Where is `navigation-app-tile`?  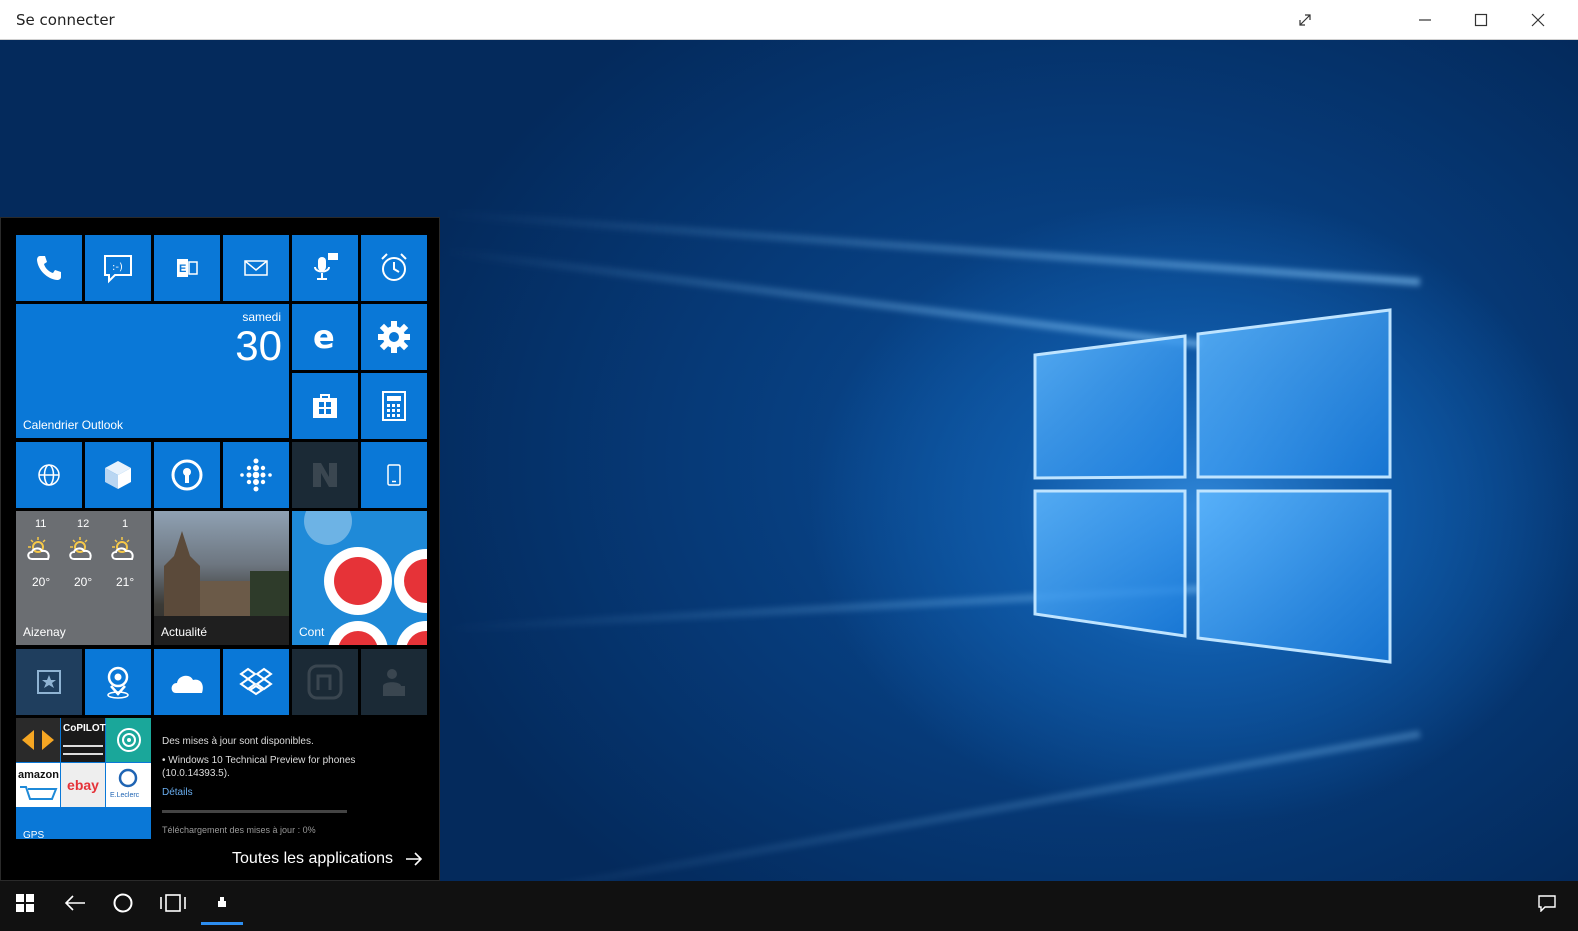 navigation-app-tile is located at coordinates (38, 740).